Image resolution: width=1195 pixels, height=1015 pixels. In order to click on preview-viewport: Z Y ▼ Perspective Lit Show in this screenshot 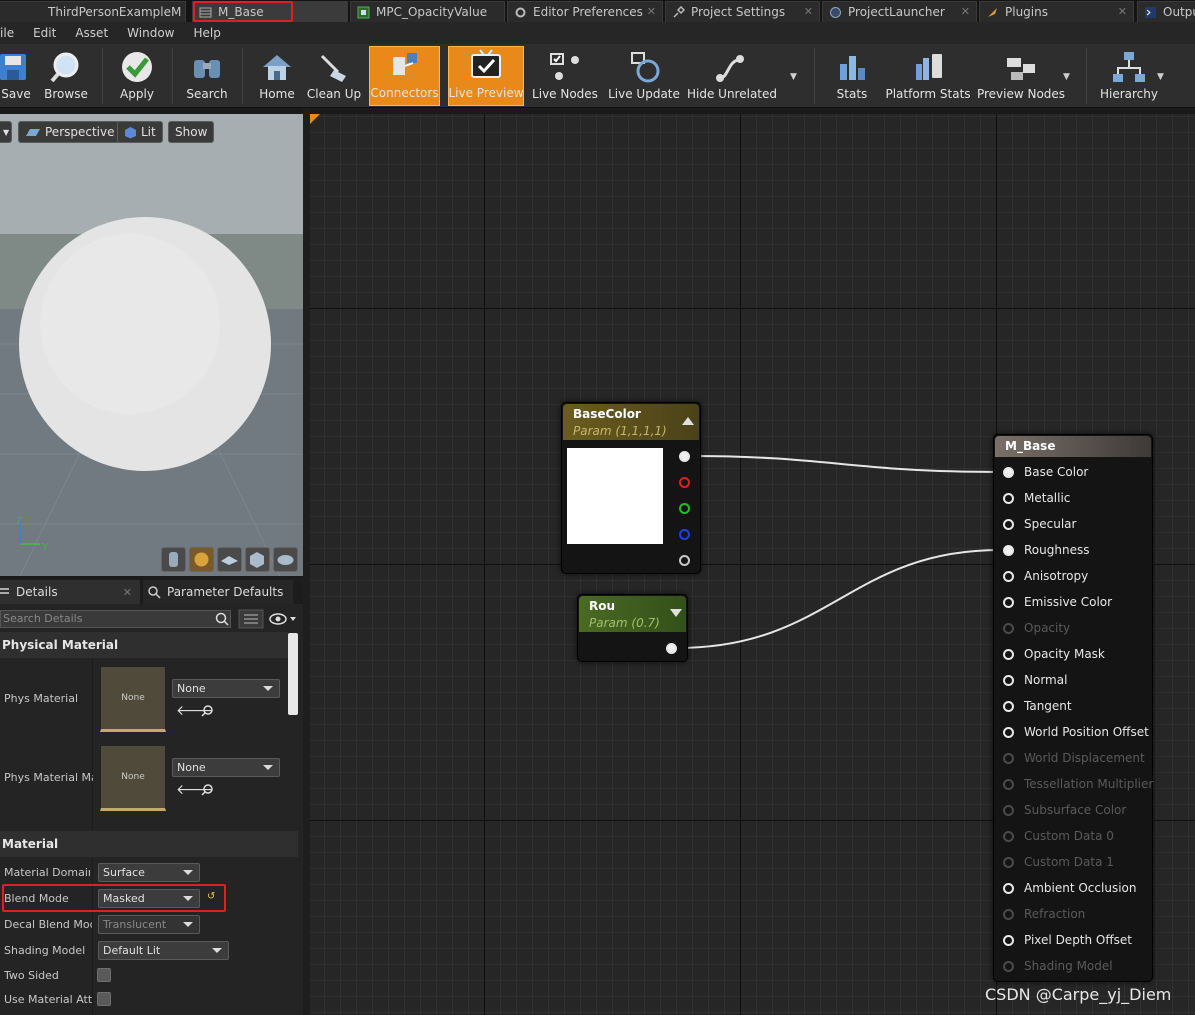, I will do `click(151, 345)`.